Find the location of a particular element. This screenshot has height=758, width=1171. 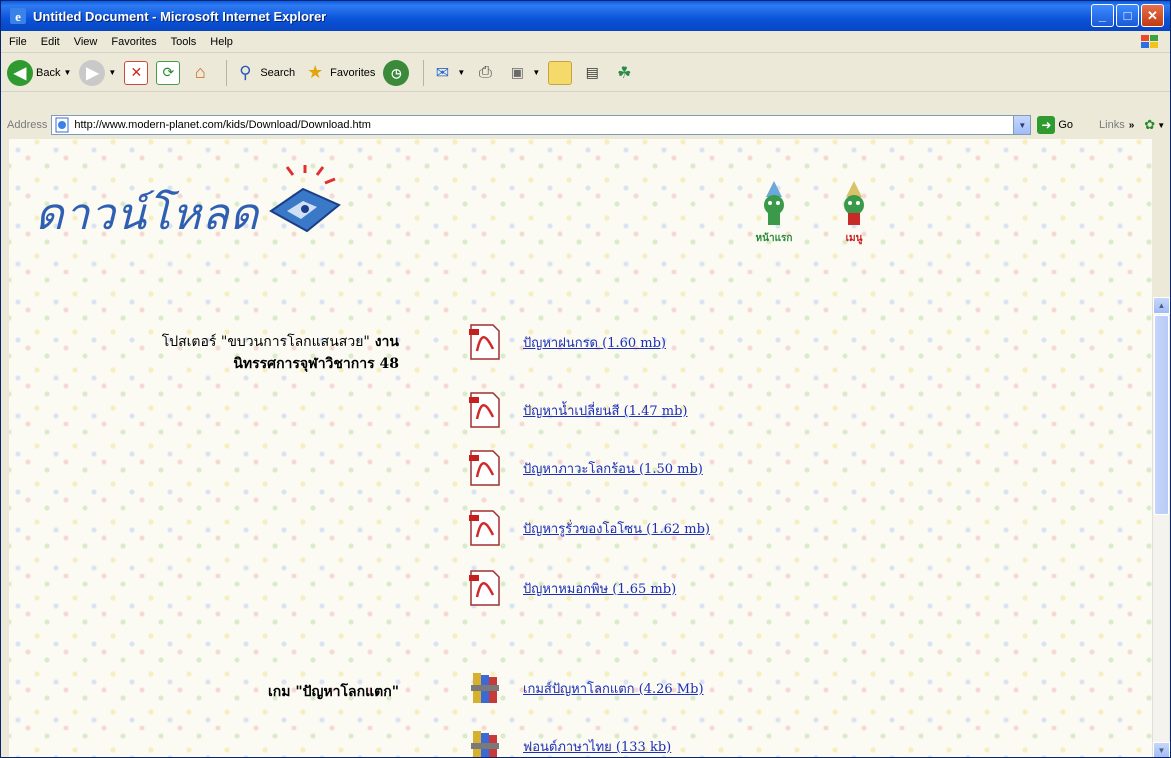

menu-edit: Edit is located at coordinates (50, 42).